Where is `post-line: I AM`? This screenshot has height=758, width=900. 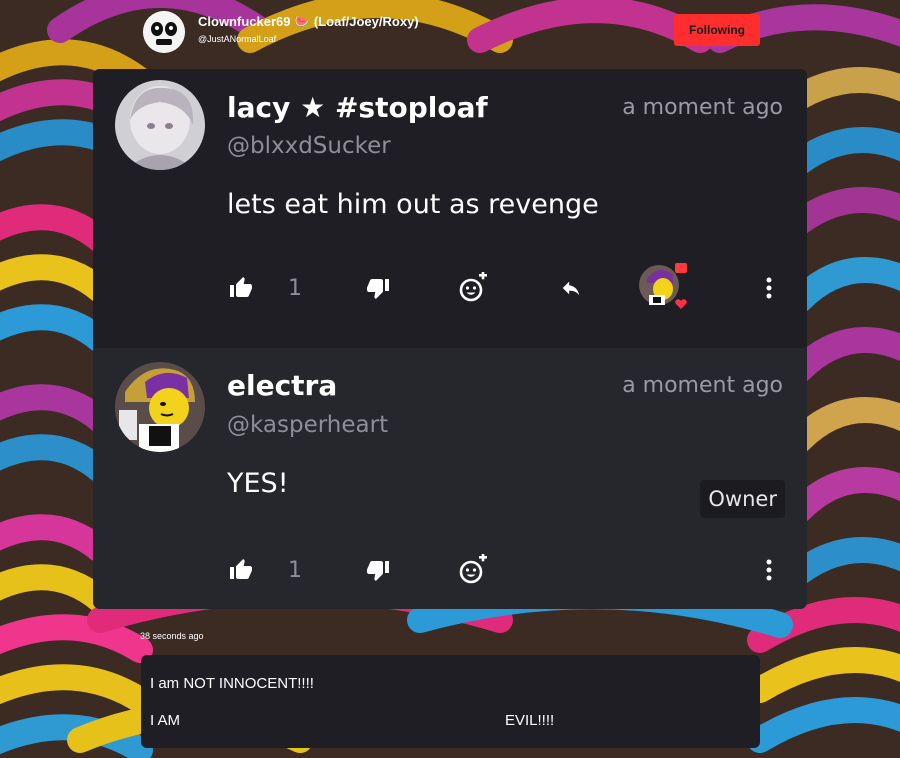
post-line: I AM is located at coordinates (165, 720).